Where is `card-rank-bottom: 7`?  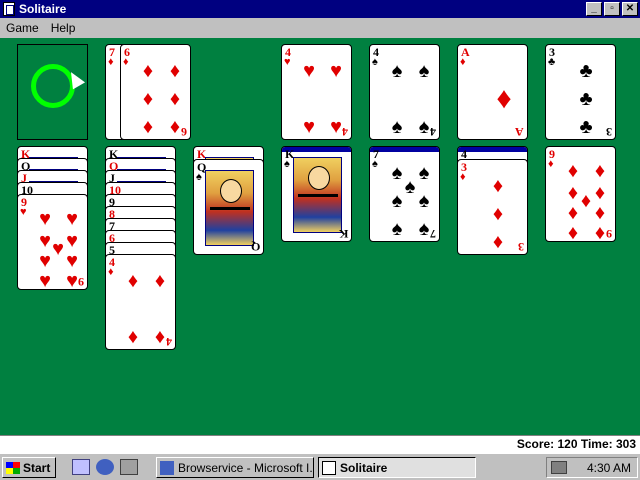 card-rank-bottom: 7 is located at coordinates (433, 234).